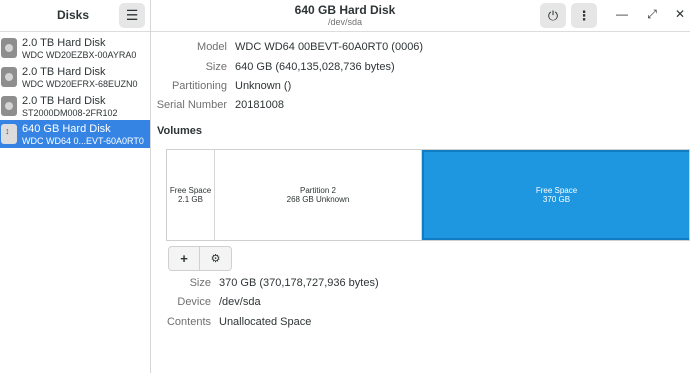 The image size is (690, 373). Describe the element at coordinates (318, 190) in the screenshot. I see `volume-segment-name: Partition 2` at that location.